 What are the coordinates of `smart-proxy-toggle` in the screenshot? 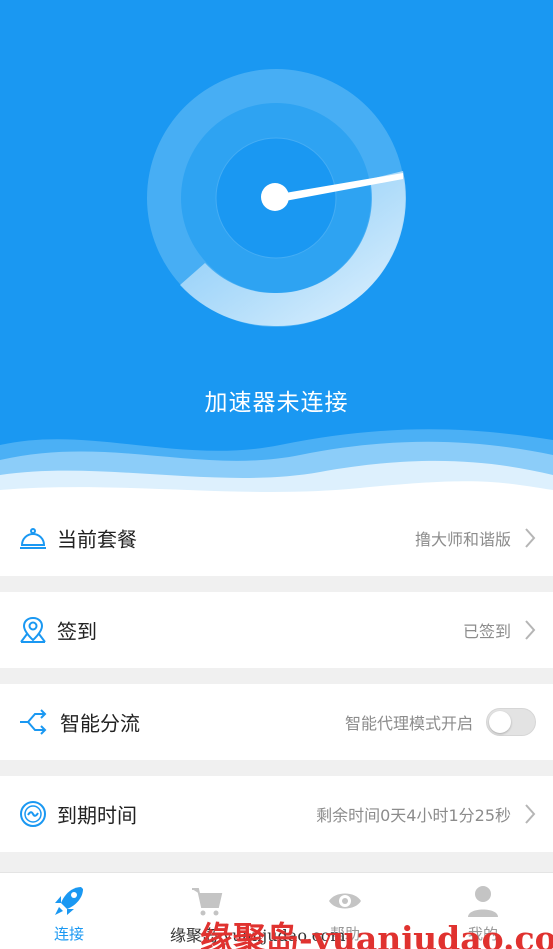 It's located at (511, 722).